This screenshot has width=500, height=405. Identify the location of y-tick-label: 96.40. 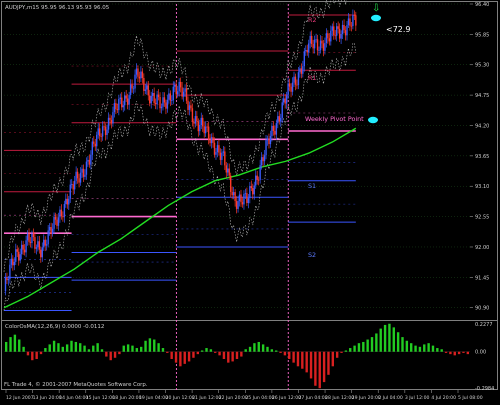
(482, 5).